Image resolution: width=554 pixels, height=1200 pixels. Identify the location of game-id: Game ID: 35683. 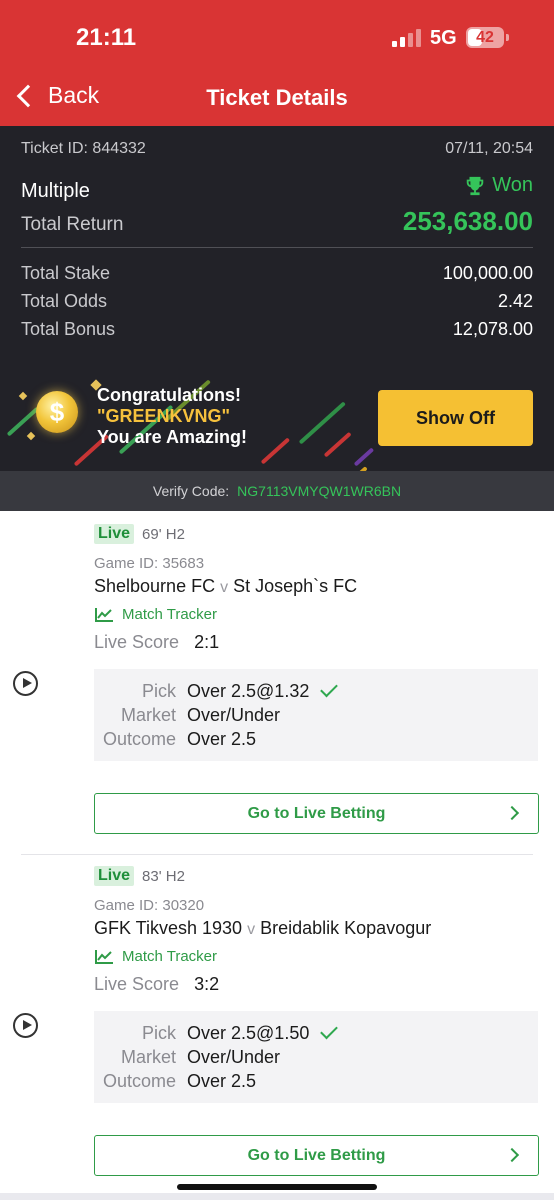
(149, 563).